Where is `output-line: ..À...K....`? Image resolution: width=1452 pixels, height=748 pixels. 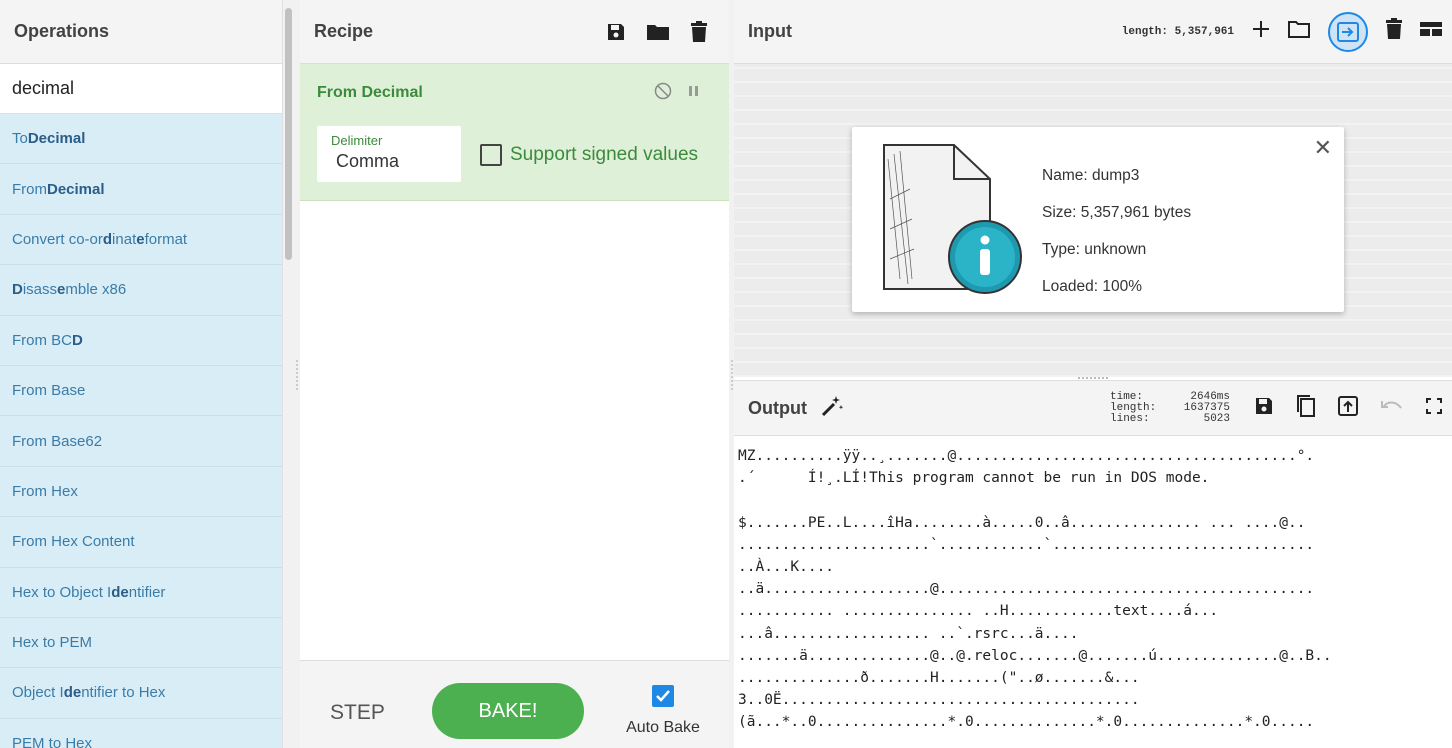
output-line: ..À...K.... is located at coordinates (786, 567).